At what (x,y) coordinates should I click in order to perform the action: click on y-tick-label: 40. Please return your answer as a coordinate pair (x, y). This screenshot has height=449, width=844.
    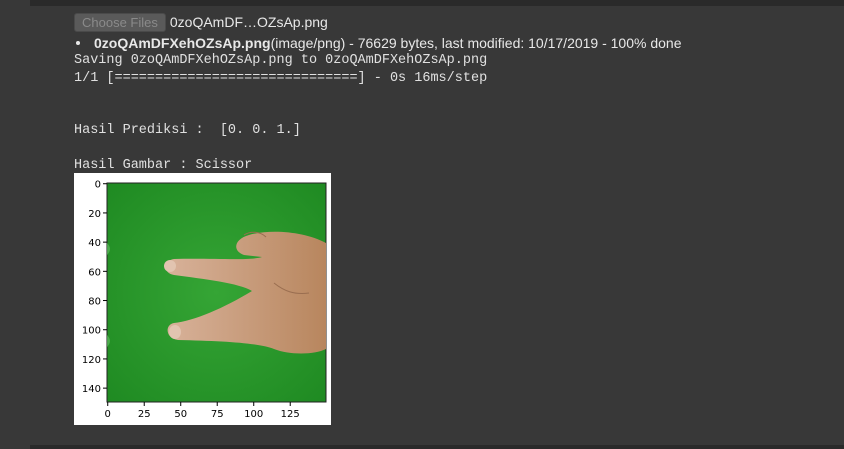
    Looking at the image, I should click on (94, 243).